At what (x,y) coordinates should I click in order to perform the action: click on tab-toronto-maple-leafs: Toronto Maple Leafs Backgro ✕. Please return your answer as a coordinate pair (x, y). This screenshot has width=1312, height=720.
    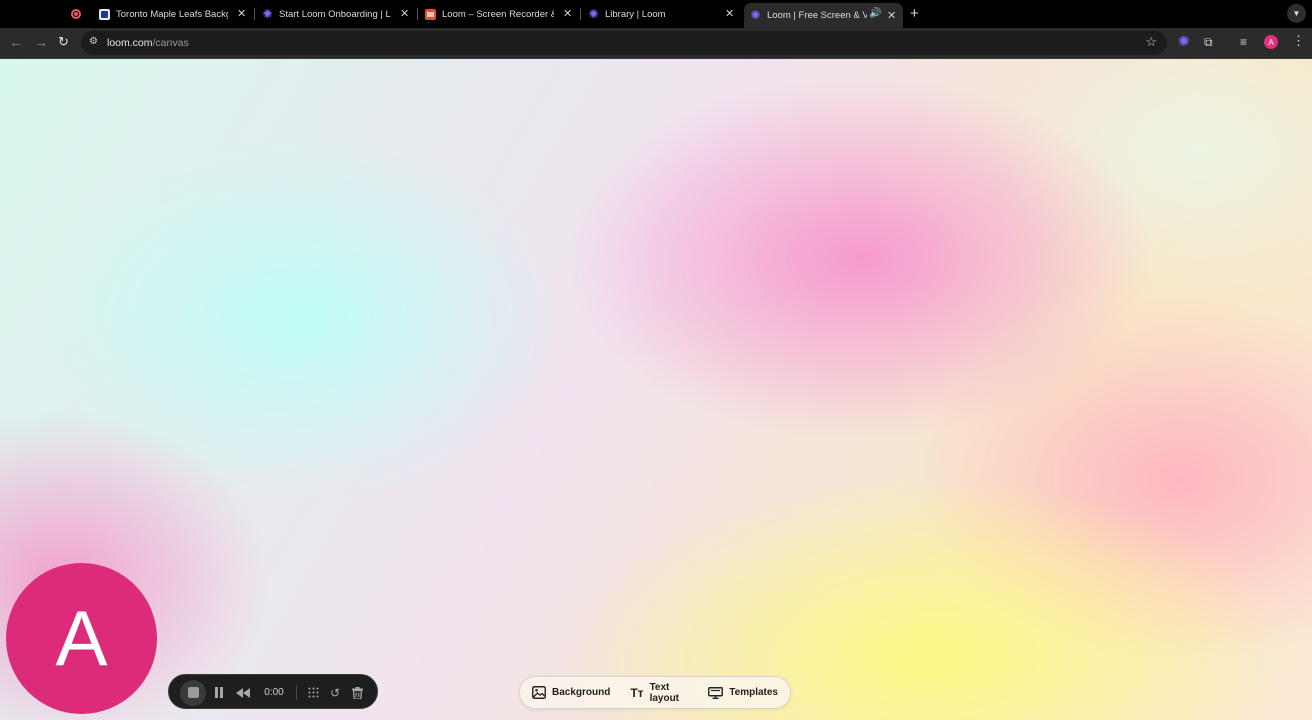
    Looking at the image, I should click on (176, 14).